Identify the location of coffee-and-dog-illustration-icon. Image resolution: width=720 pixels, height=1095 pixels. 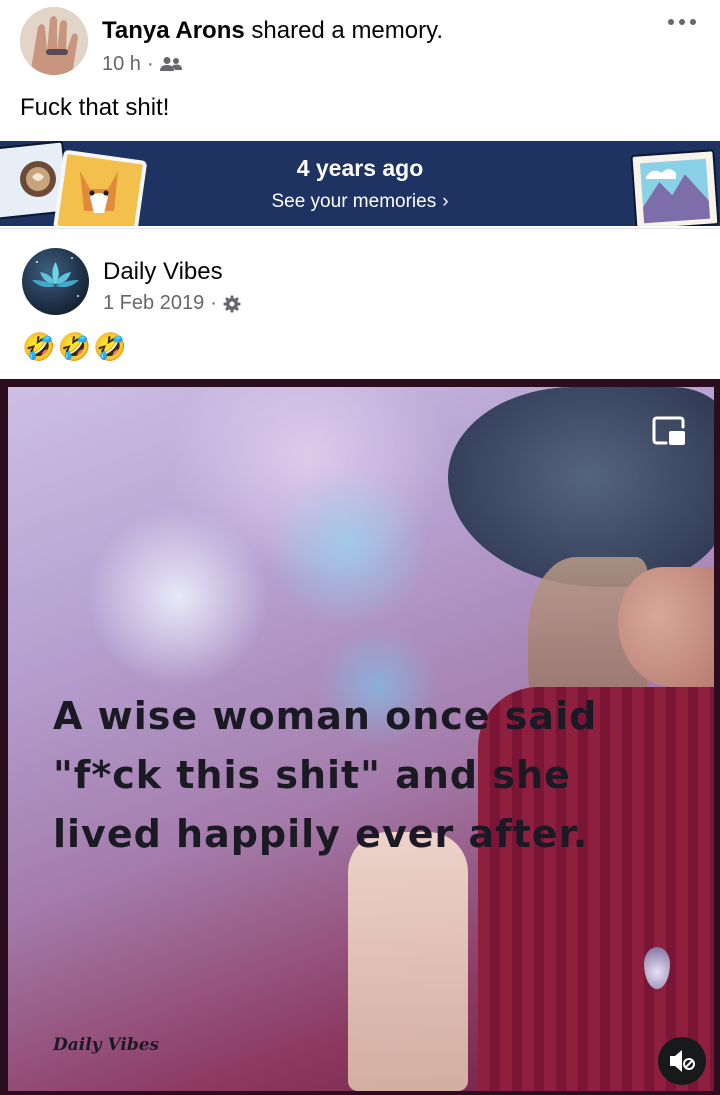
(73, 183).